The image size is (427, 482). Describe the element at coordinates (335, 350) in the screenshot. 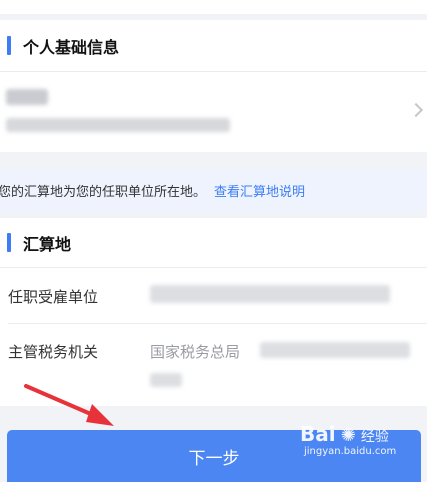

I see `redacted-tax-authority` at that location.